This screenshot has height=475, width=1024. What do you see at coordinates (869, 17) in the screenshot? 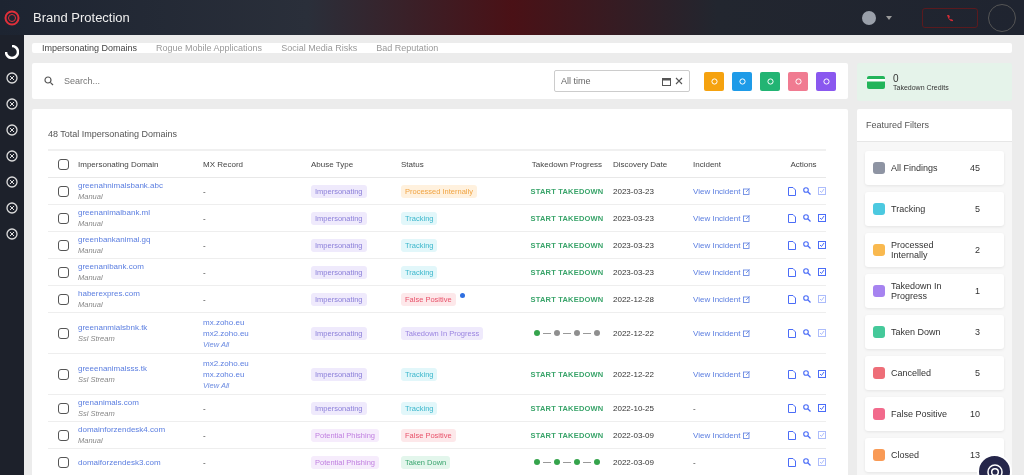
I see `avatar-icon` at bounding box center [869, 17].